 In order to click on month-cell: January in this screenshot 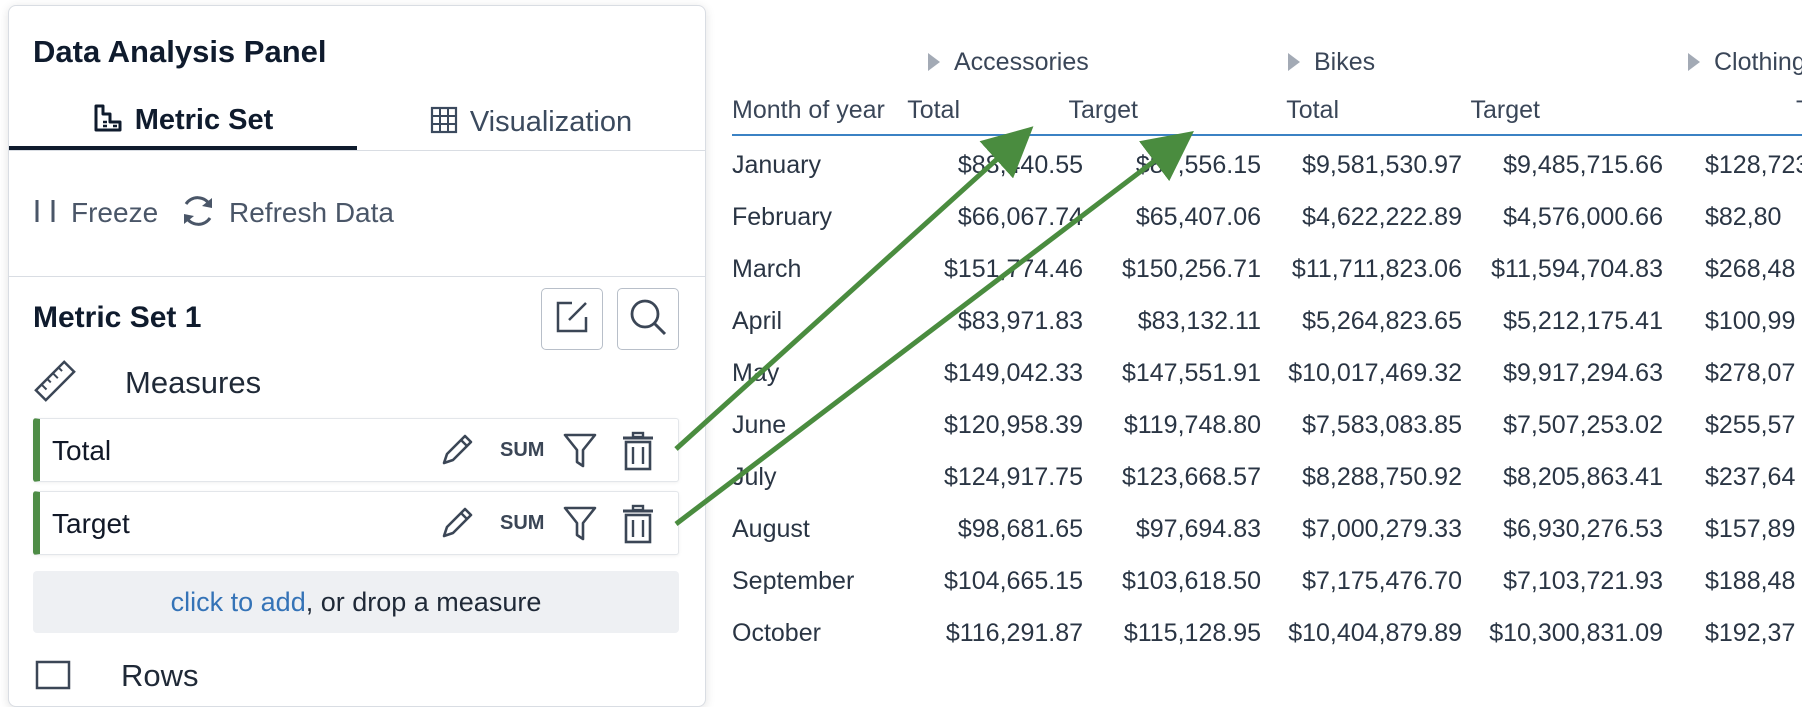, I will do `click(776, 165)`.